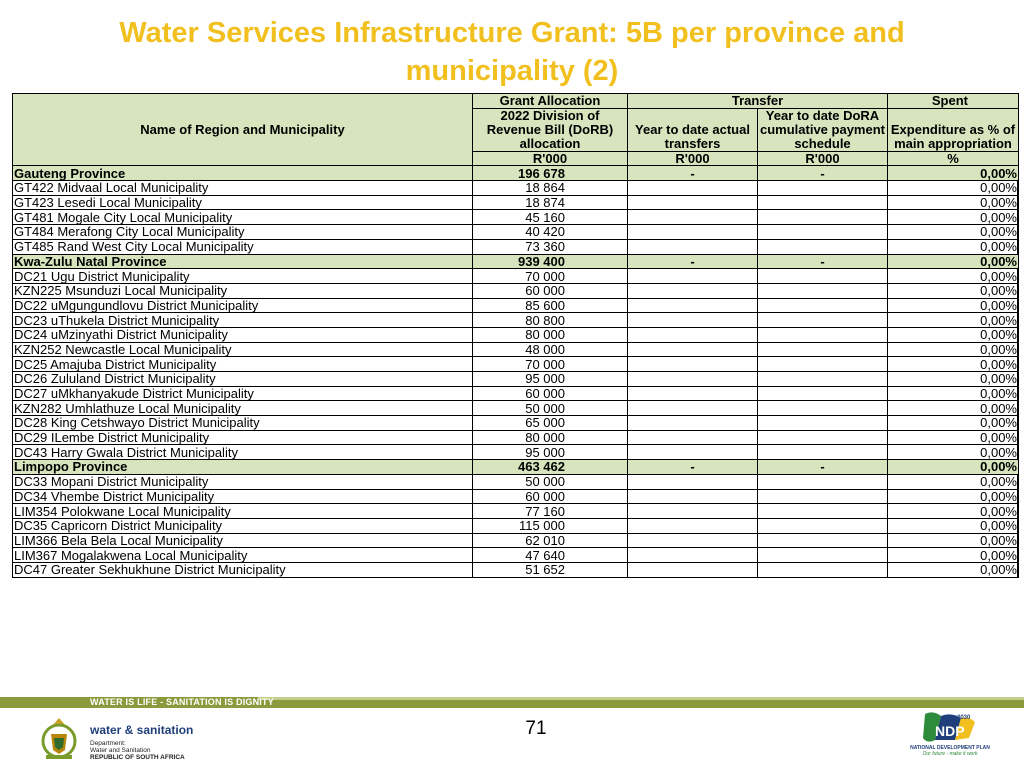 The width and height of the screenshot is (1024, 768). Describe the element at coordinates (550, 334) in the screenshot. I see `cell-allocation: 80 000` at that location.